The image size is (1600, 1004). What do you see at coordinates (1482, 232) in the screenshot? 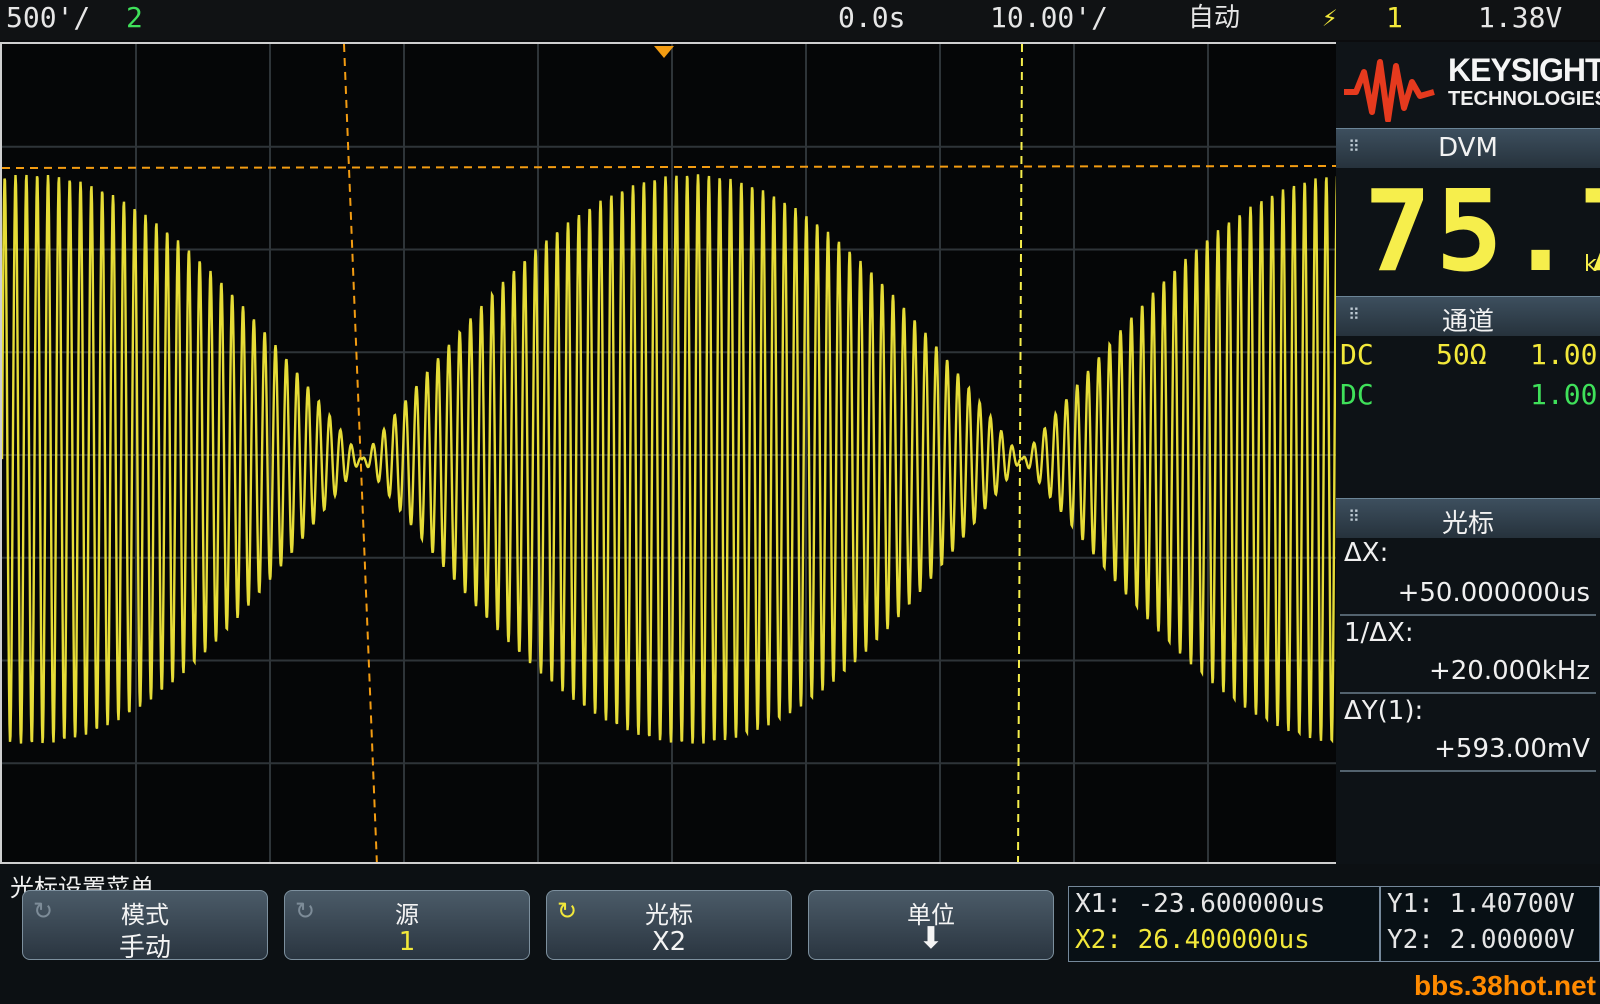
I see `dvm-value: 75.7` at bounding box center [1482, 232].